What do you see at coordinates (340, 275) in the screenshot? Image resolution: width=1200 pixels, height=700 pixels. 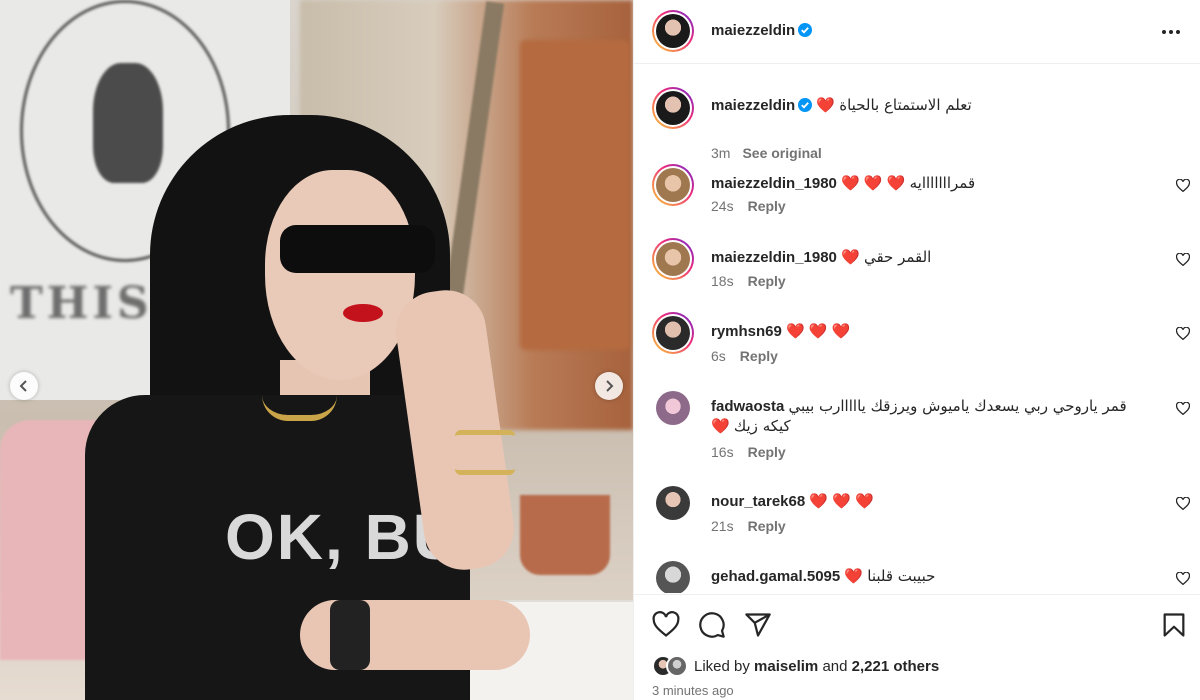 I see `subject-face` at bounding box center [340, 275].